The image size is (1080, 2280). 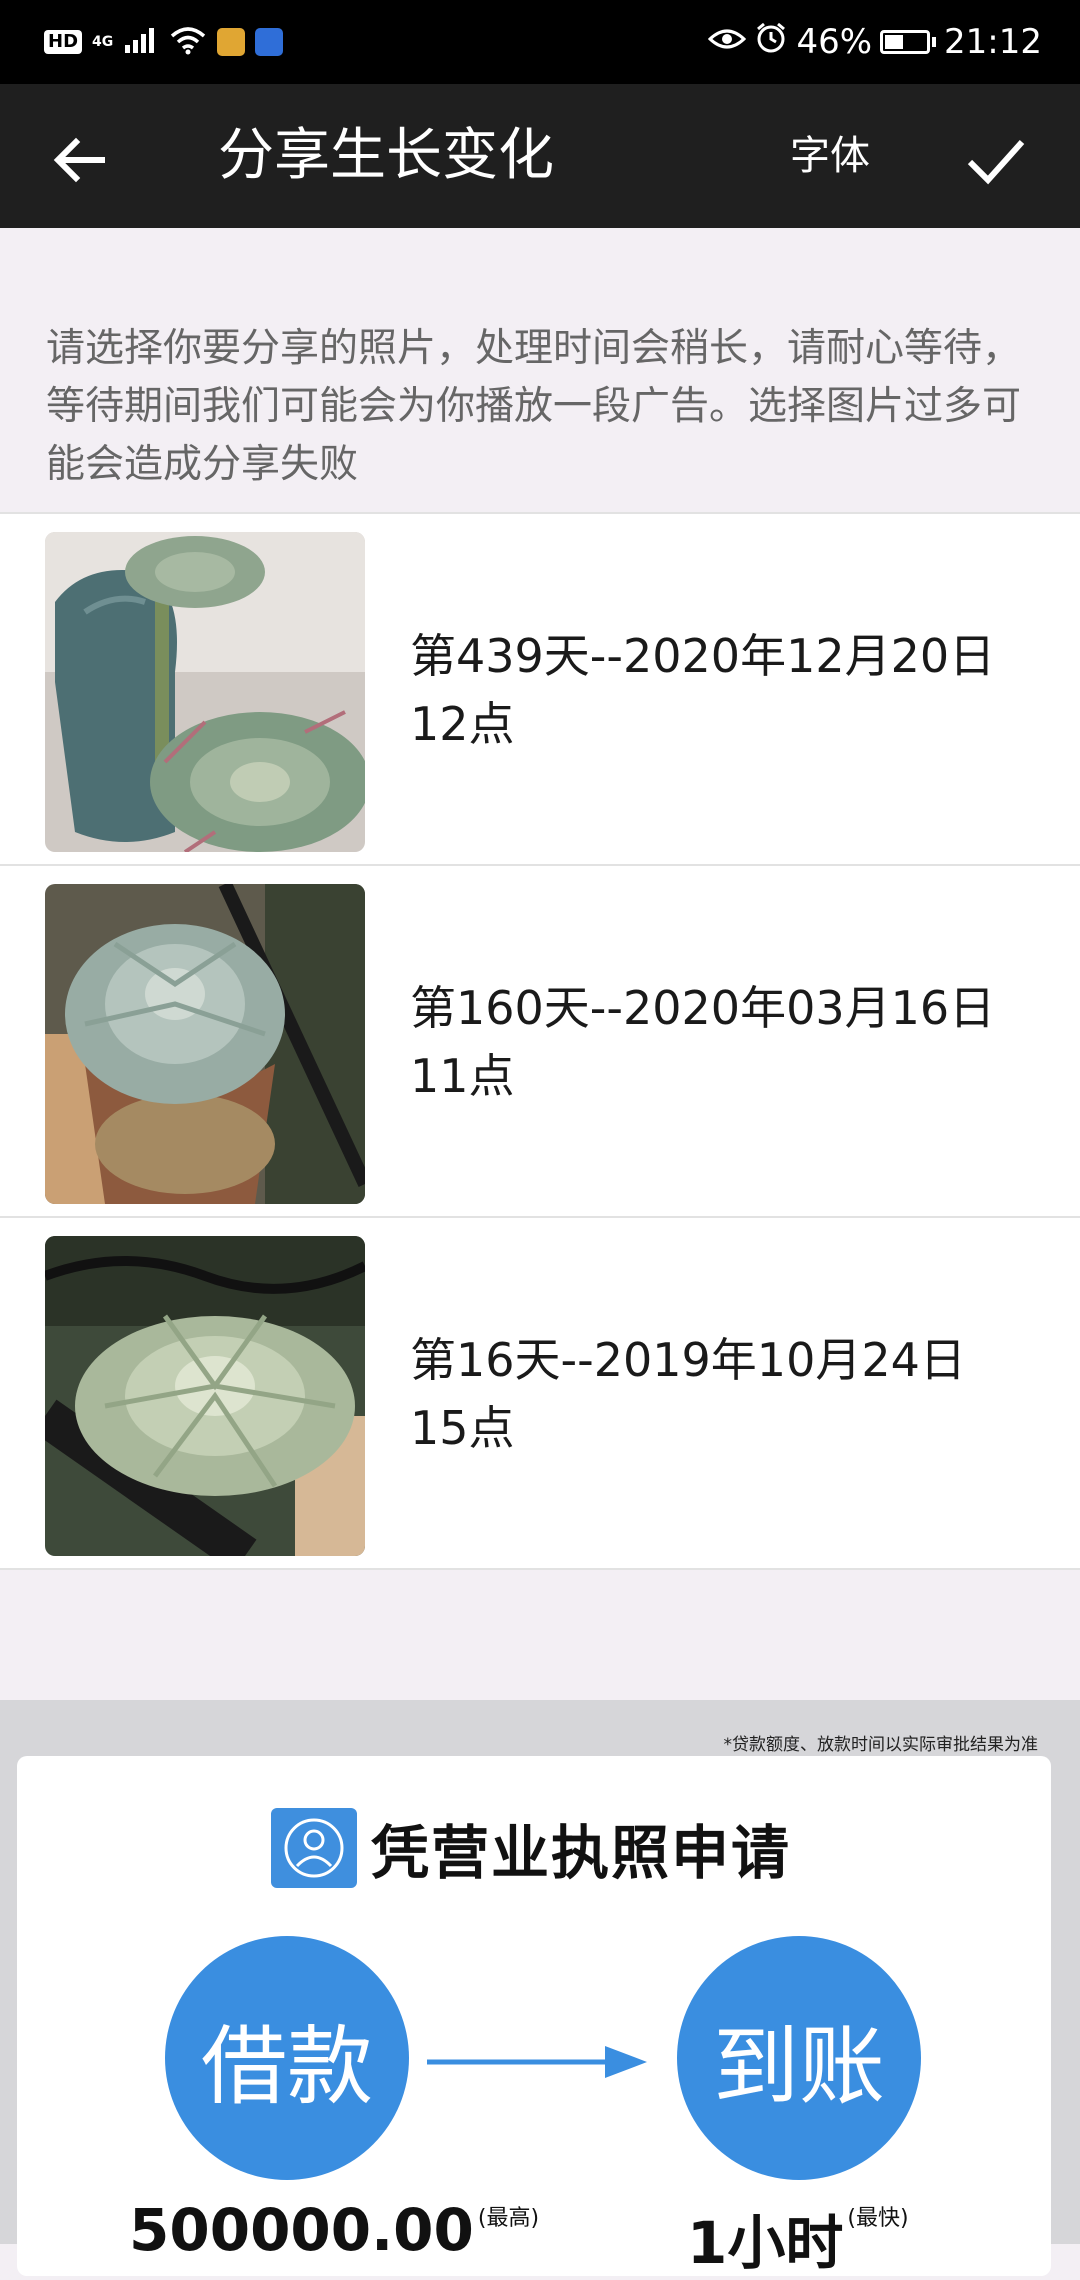 What do you see at coordinates (703, 656) in the screenshot?
I see `photo-day-date: 第439天--2020年12月20日` at bounding box center [703, 656].